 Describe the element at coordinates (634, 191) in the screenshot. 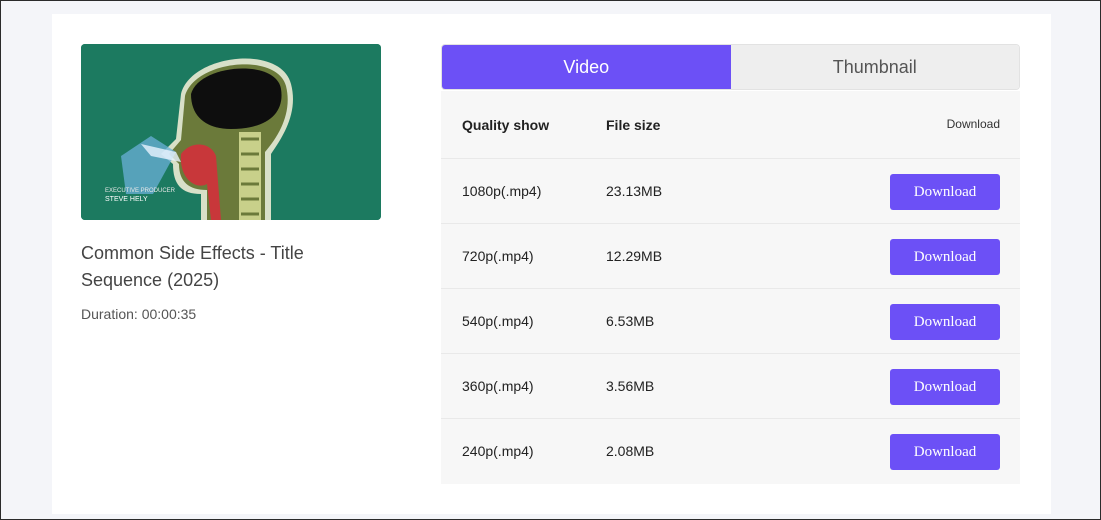

I see `row-file-size: 23.13MB` at that location.